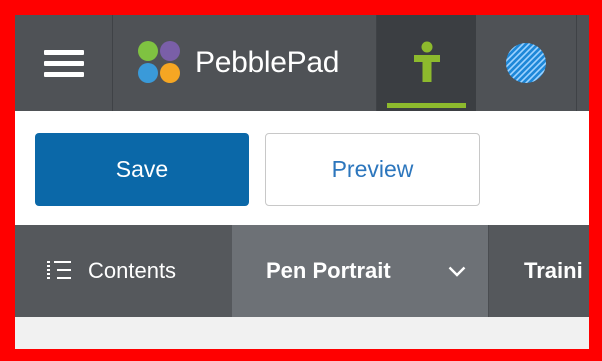 This screenshot has height=361, width=602. What do you see at coordinates (302, 333) in the screenshot?
I see `page-content-area` at bounding box center [302, 333].